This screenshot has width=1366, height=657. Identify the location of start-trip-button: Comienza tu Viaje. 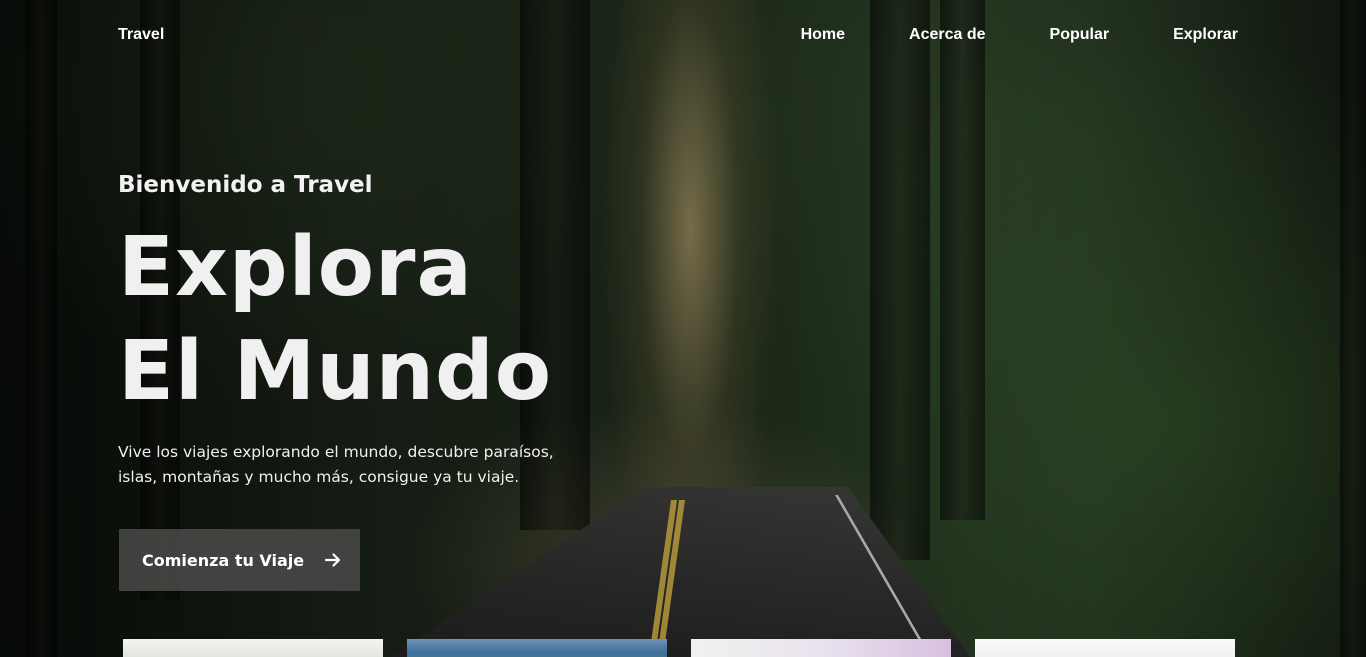
(239, 560).